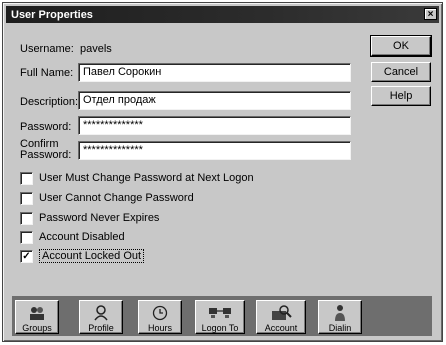 This screenshot has height=345, width=446. Describe the element at coordinates (401, 72) in the screenshot. I see `cancel-button: Cancel` at that location.